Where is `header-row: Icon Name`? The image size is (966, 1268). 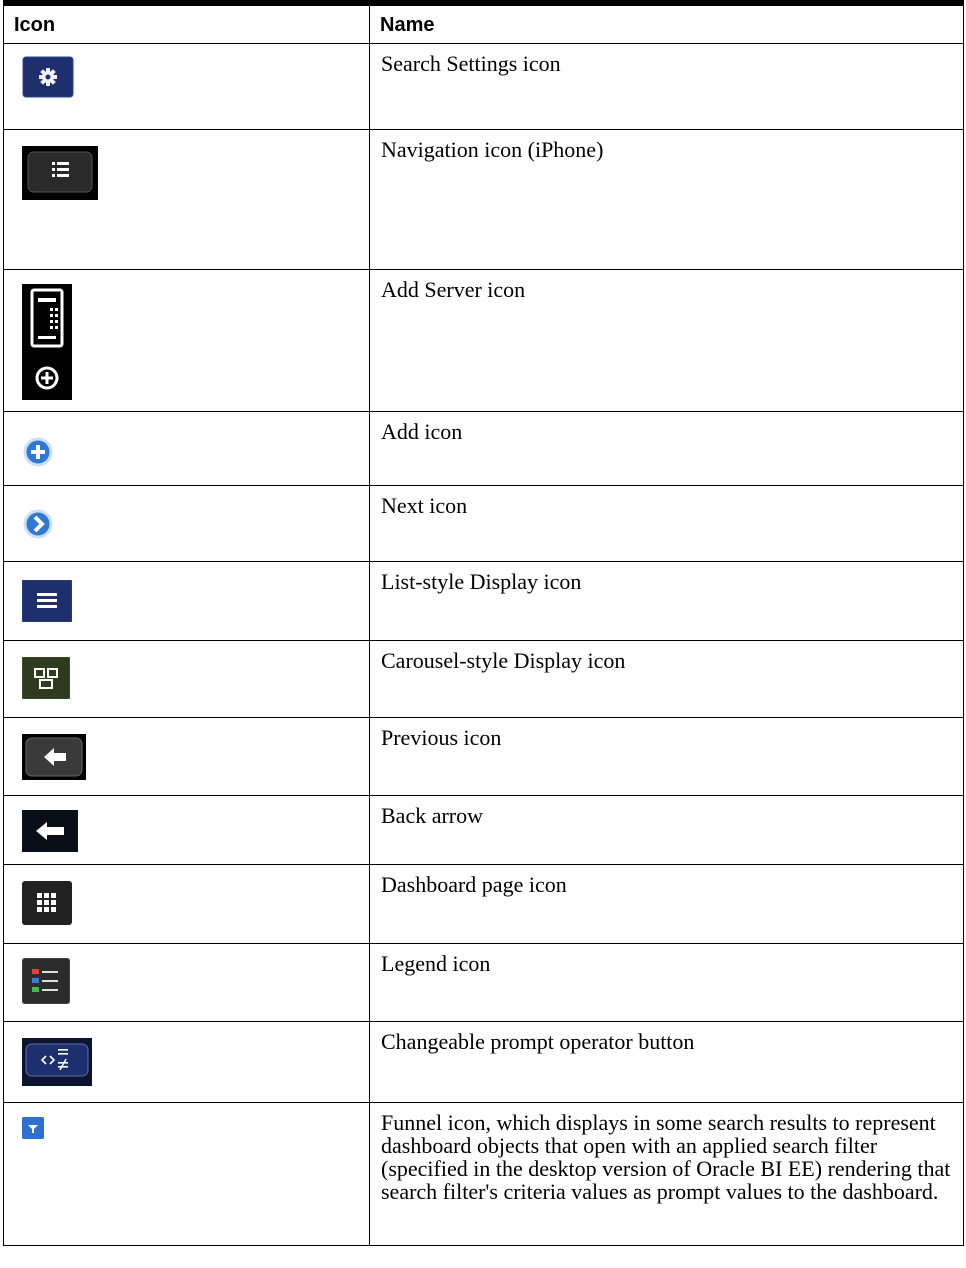
header-row: Icon Name is located at coordinates (483, 23).